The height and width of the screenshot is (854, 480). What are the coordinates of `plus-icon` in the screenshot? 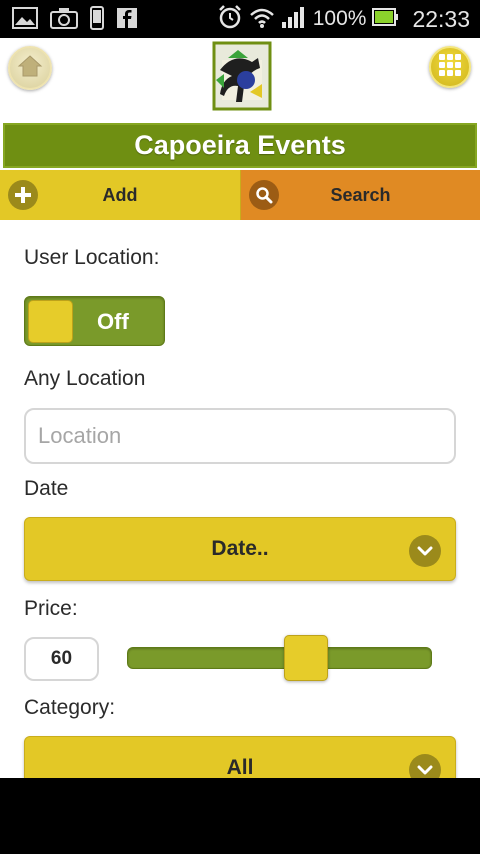 It's located at (23, 195).